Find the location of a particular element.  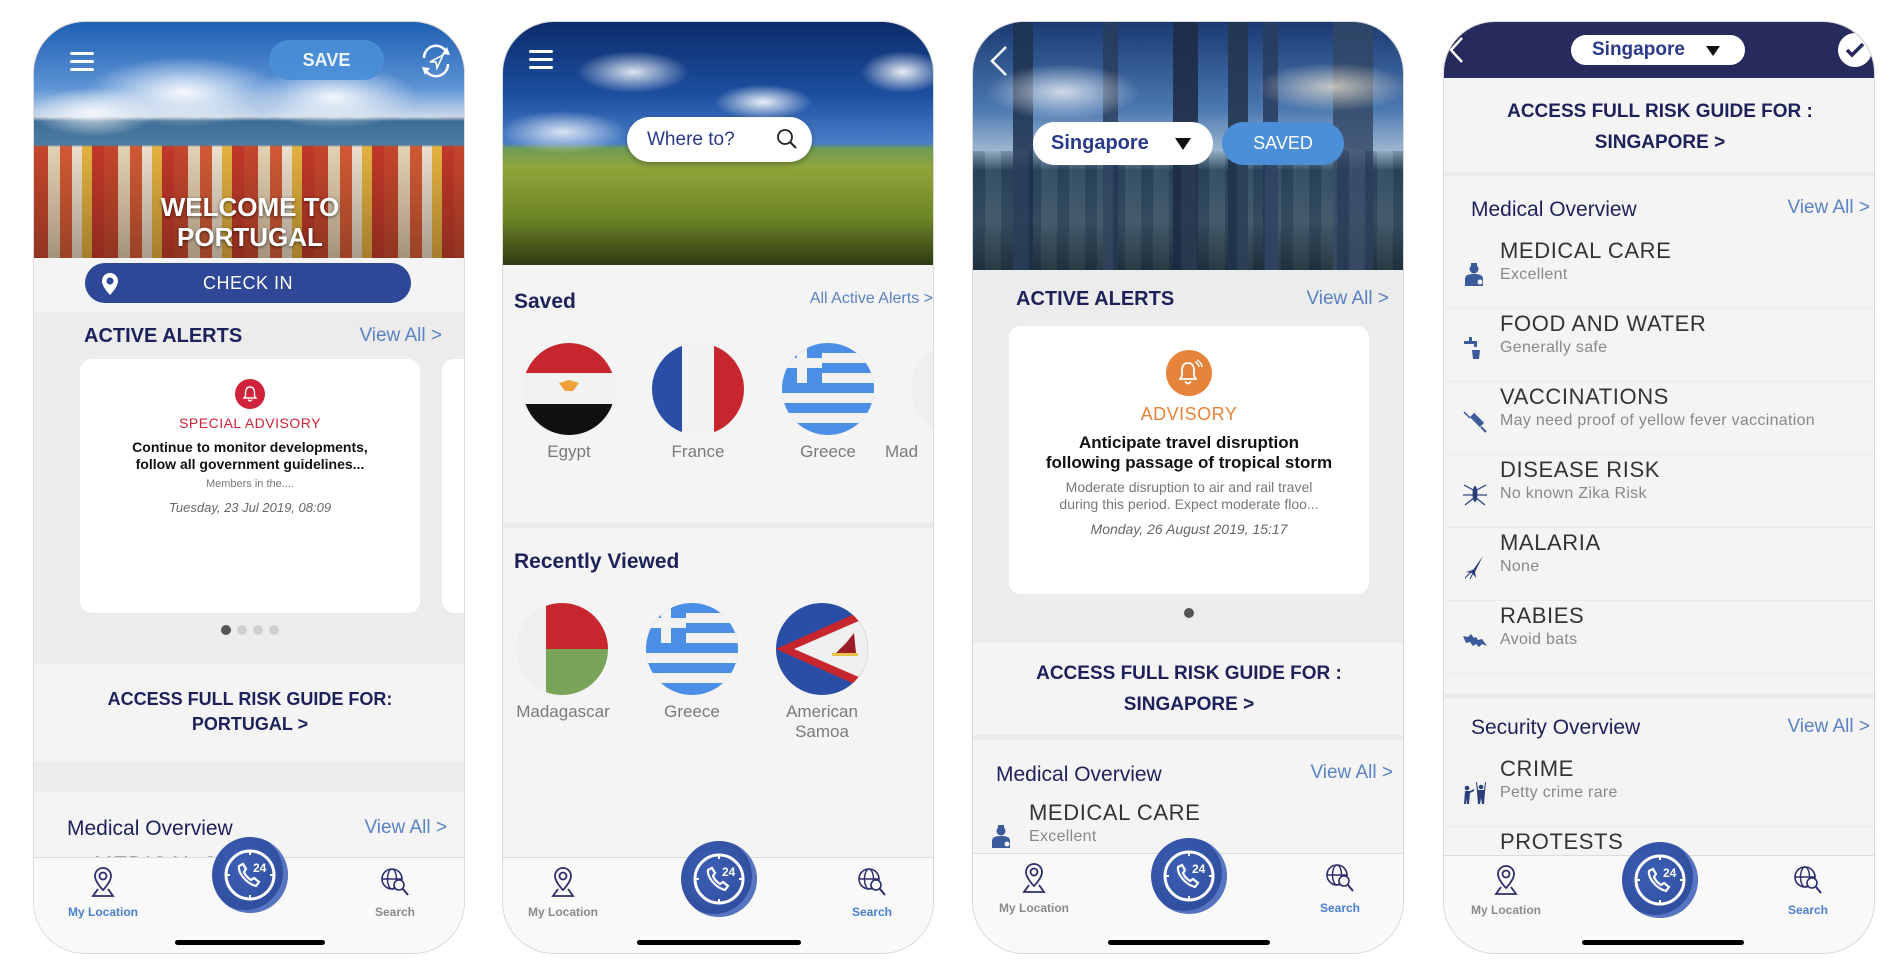

alert-date: Tuesday, 23 Jul 2019, 08:09 is located at coordinates (250, 507).